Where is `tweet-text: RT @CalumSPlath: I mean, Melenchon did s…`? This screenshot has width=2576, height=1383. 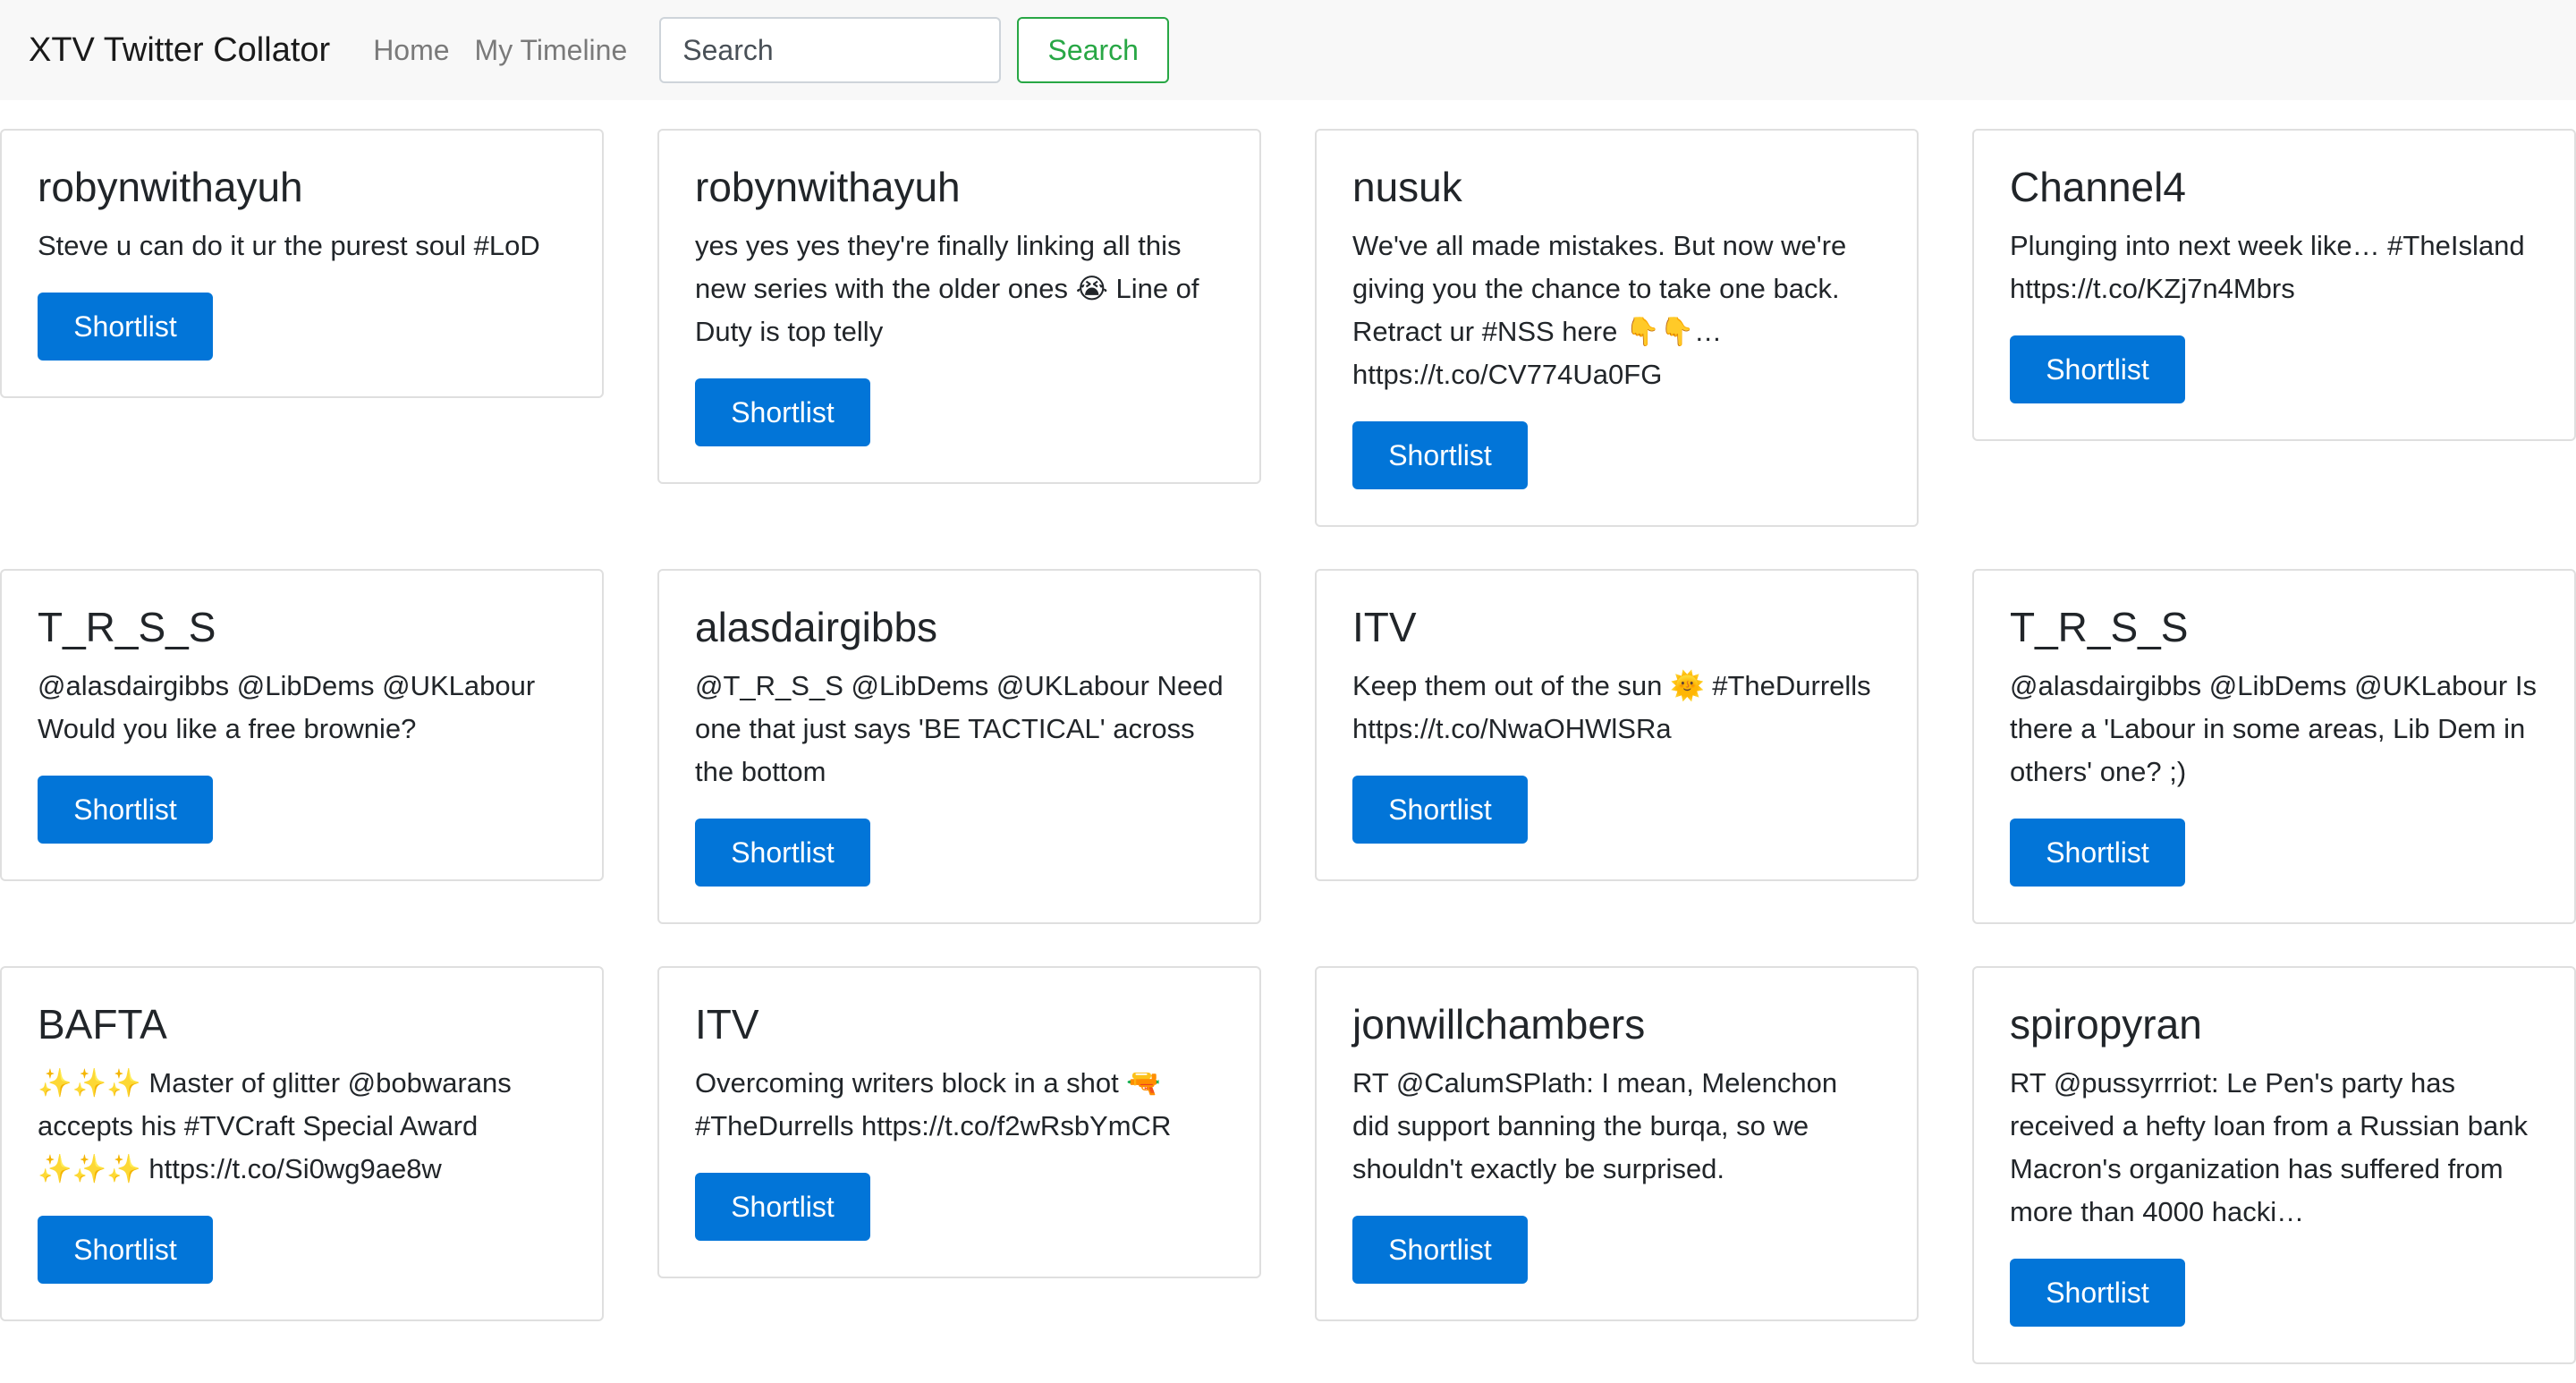 tweet-text: RT @CalumSPlath: I mean, Melenchon did s… is located at coordinates (1595, 1126).